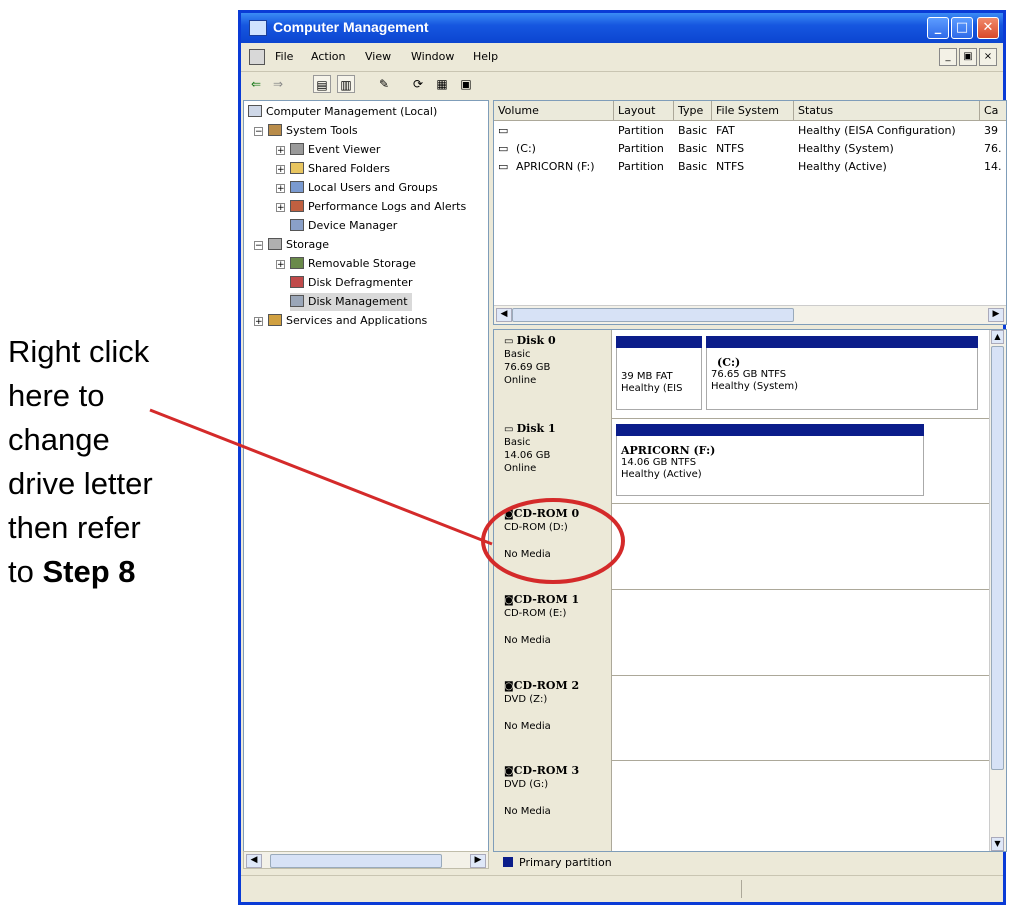 The height and width of the screenshot is (909, 1014). What do you see at coordinates (693, 111) in the screenshot?
I see `col-header-type: Type` at bounding box center [693, 111].